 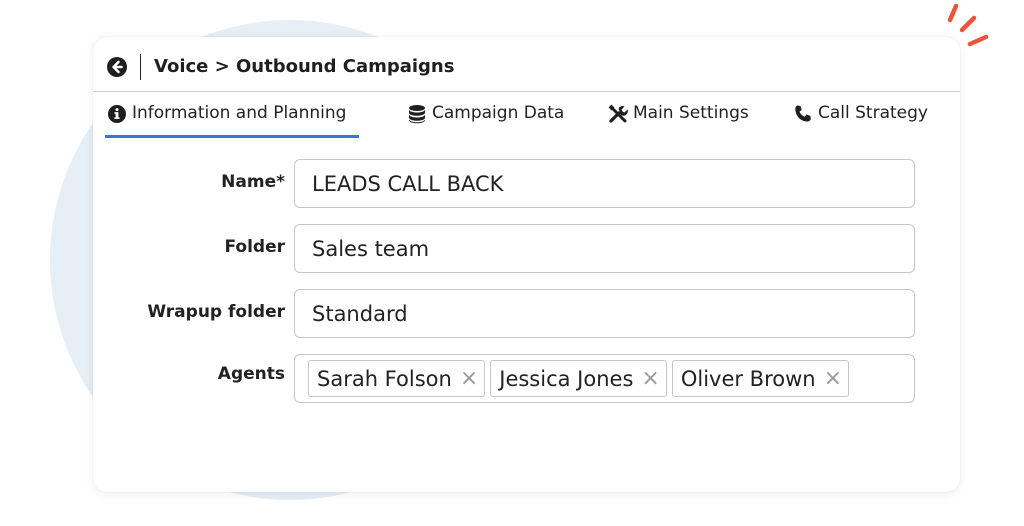 What do you see at coordinates (417, 114) in the screenshot?
I see `database-icon` at bounding box center [417, 114].